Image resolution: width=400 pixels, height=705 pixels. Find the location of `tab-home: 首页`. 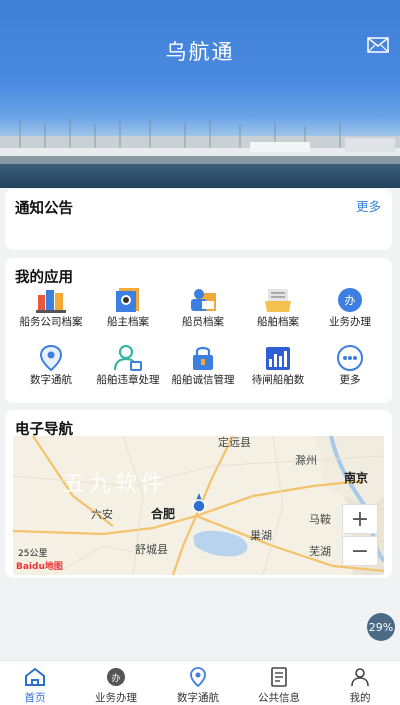

tab-home: 首页 is located at coordinates (37, 686).